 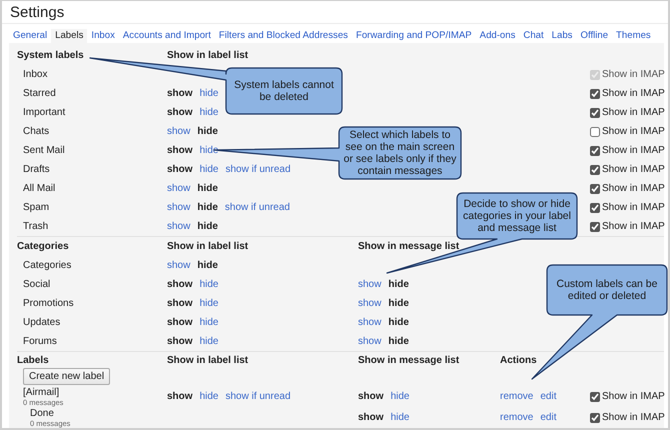 What do you see at coordinates (594, 36) in the screenshot?
I see `settings-tab: Offline` at bounding box center [594, 36].